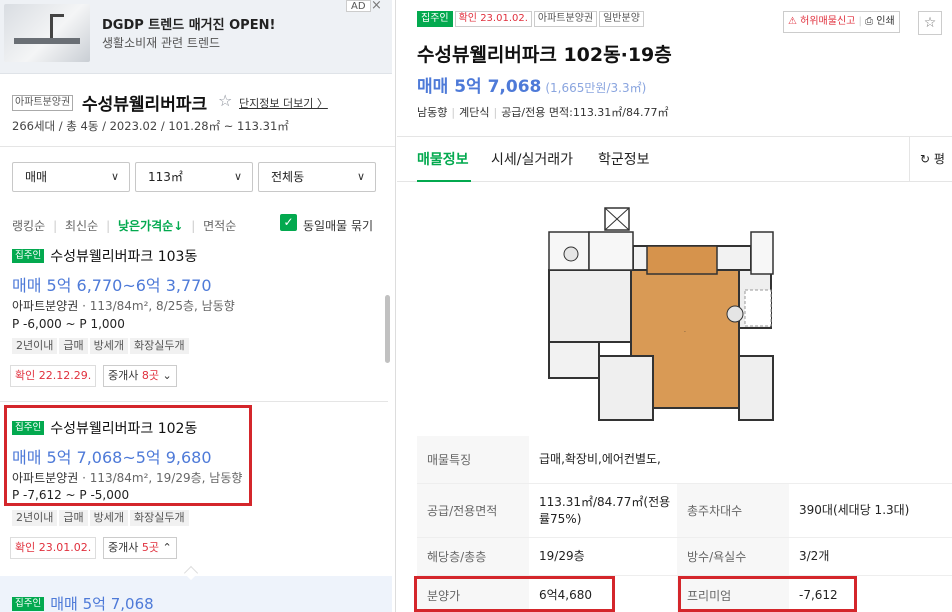 This screenshot has height=612, width=952. I want to click on table-row: 분양가 6억4,680 프리미엄 -7,612, so click(684, 594).